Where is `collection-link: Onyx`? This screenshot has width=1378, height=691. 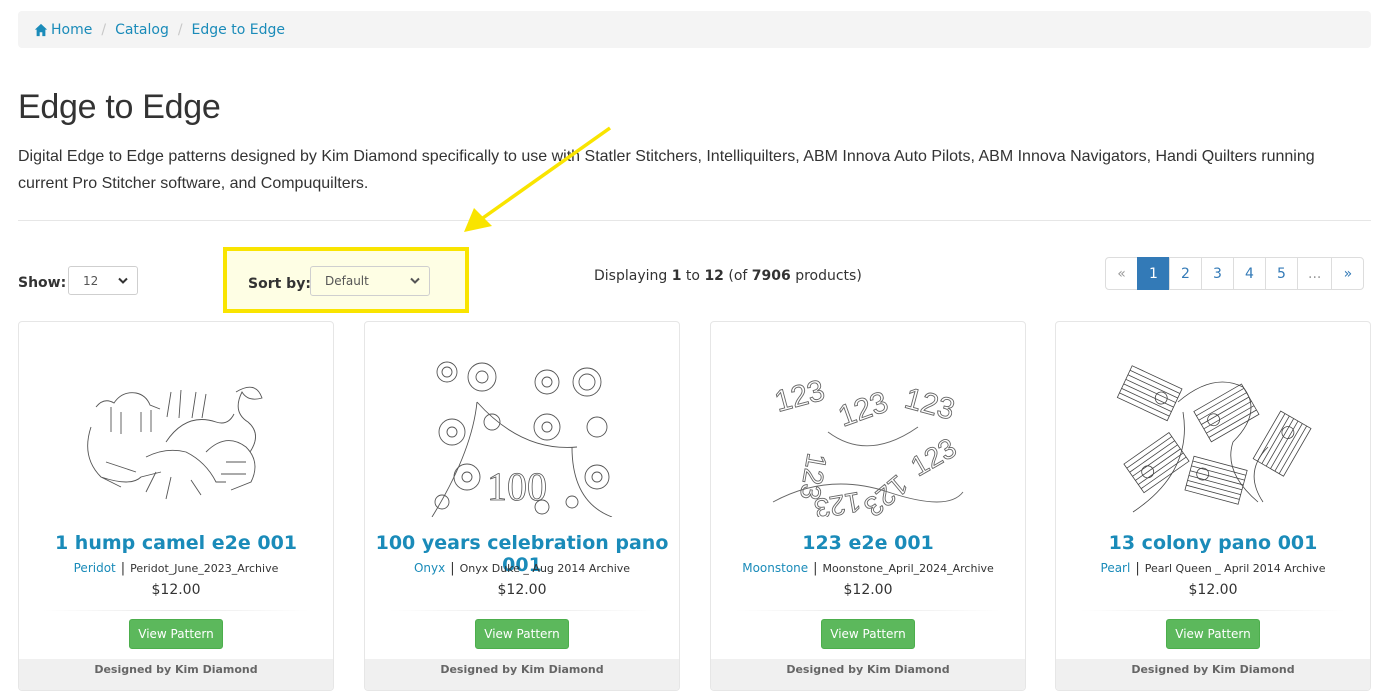
collection-link: Onyx is located at coordinates (429, 568).